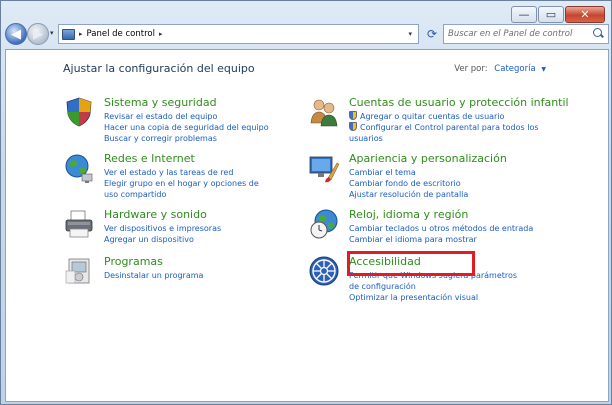 The height and width of the screenshot is (405, 612). Describe the element at coordinates (411, 263) in the screenshot. I see `highlight-box` at that location.